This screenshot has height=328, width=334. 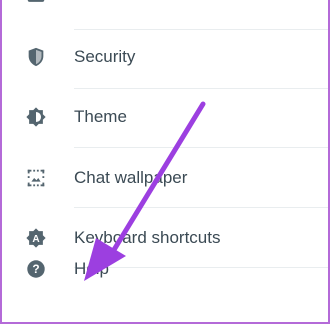 What do you see at coordinates (36, 117) in the screenshot?
I see `theme-icon` at bounding box center [36, 117].